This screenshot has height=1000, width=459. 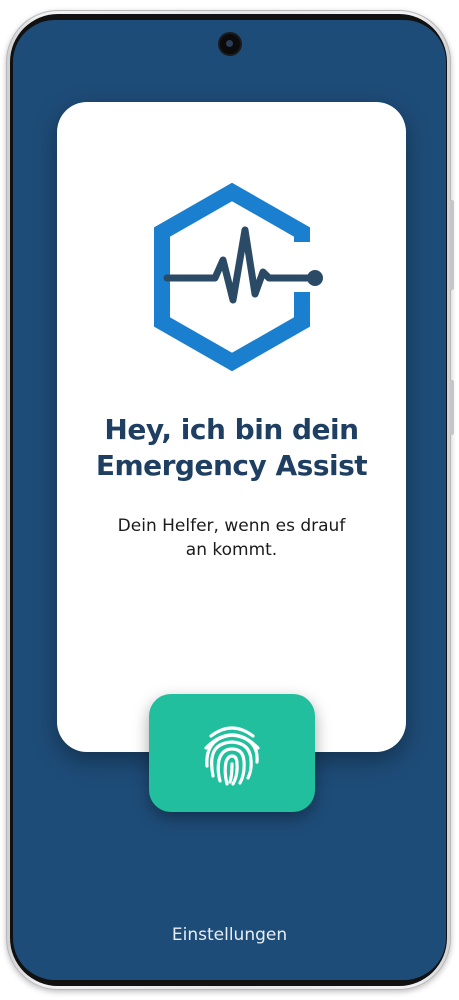 What do you see at coordinates (231, 538) in the screenshot?
I see `welcome-subtitle: Dein Helfer, wenn es drauf an kommt.` at bounding box center [231, 538].